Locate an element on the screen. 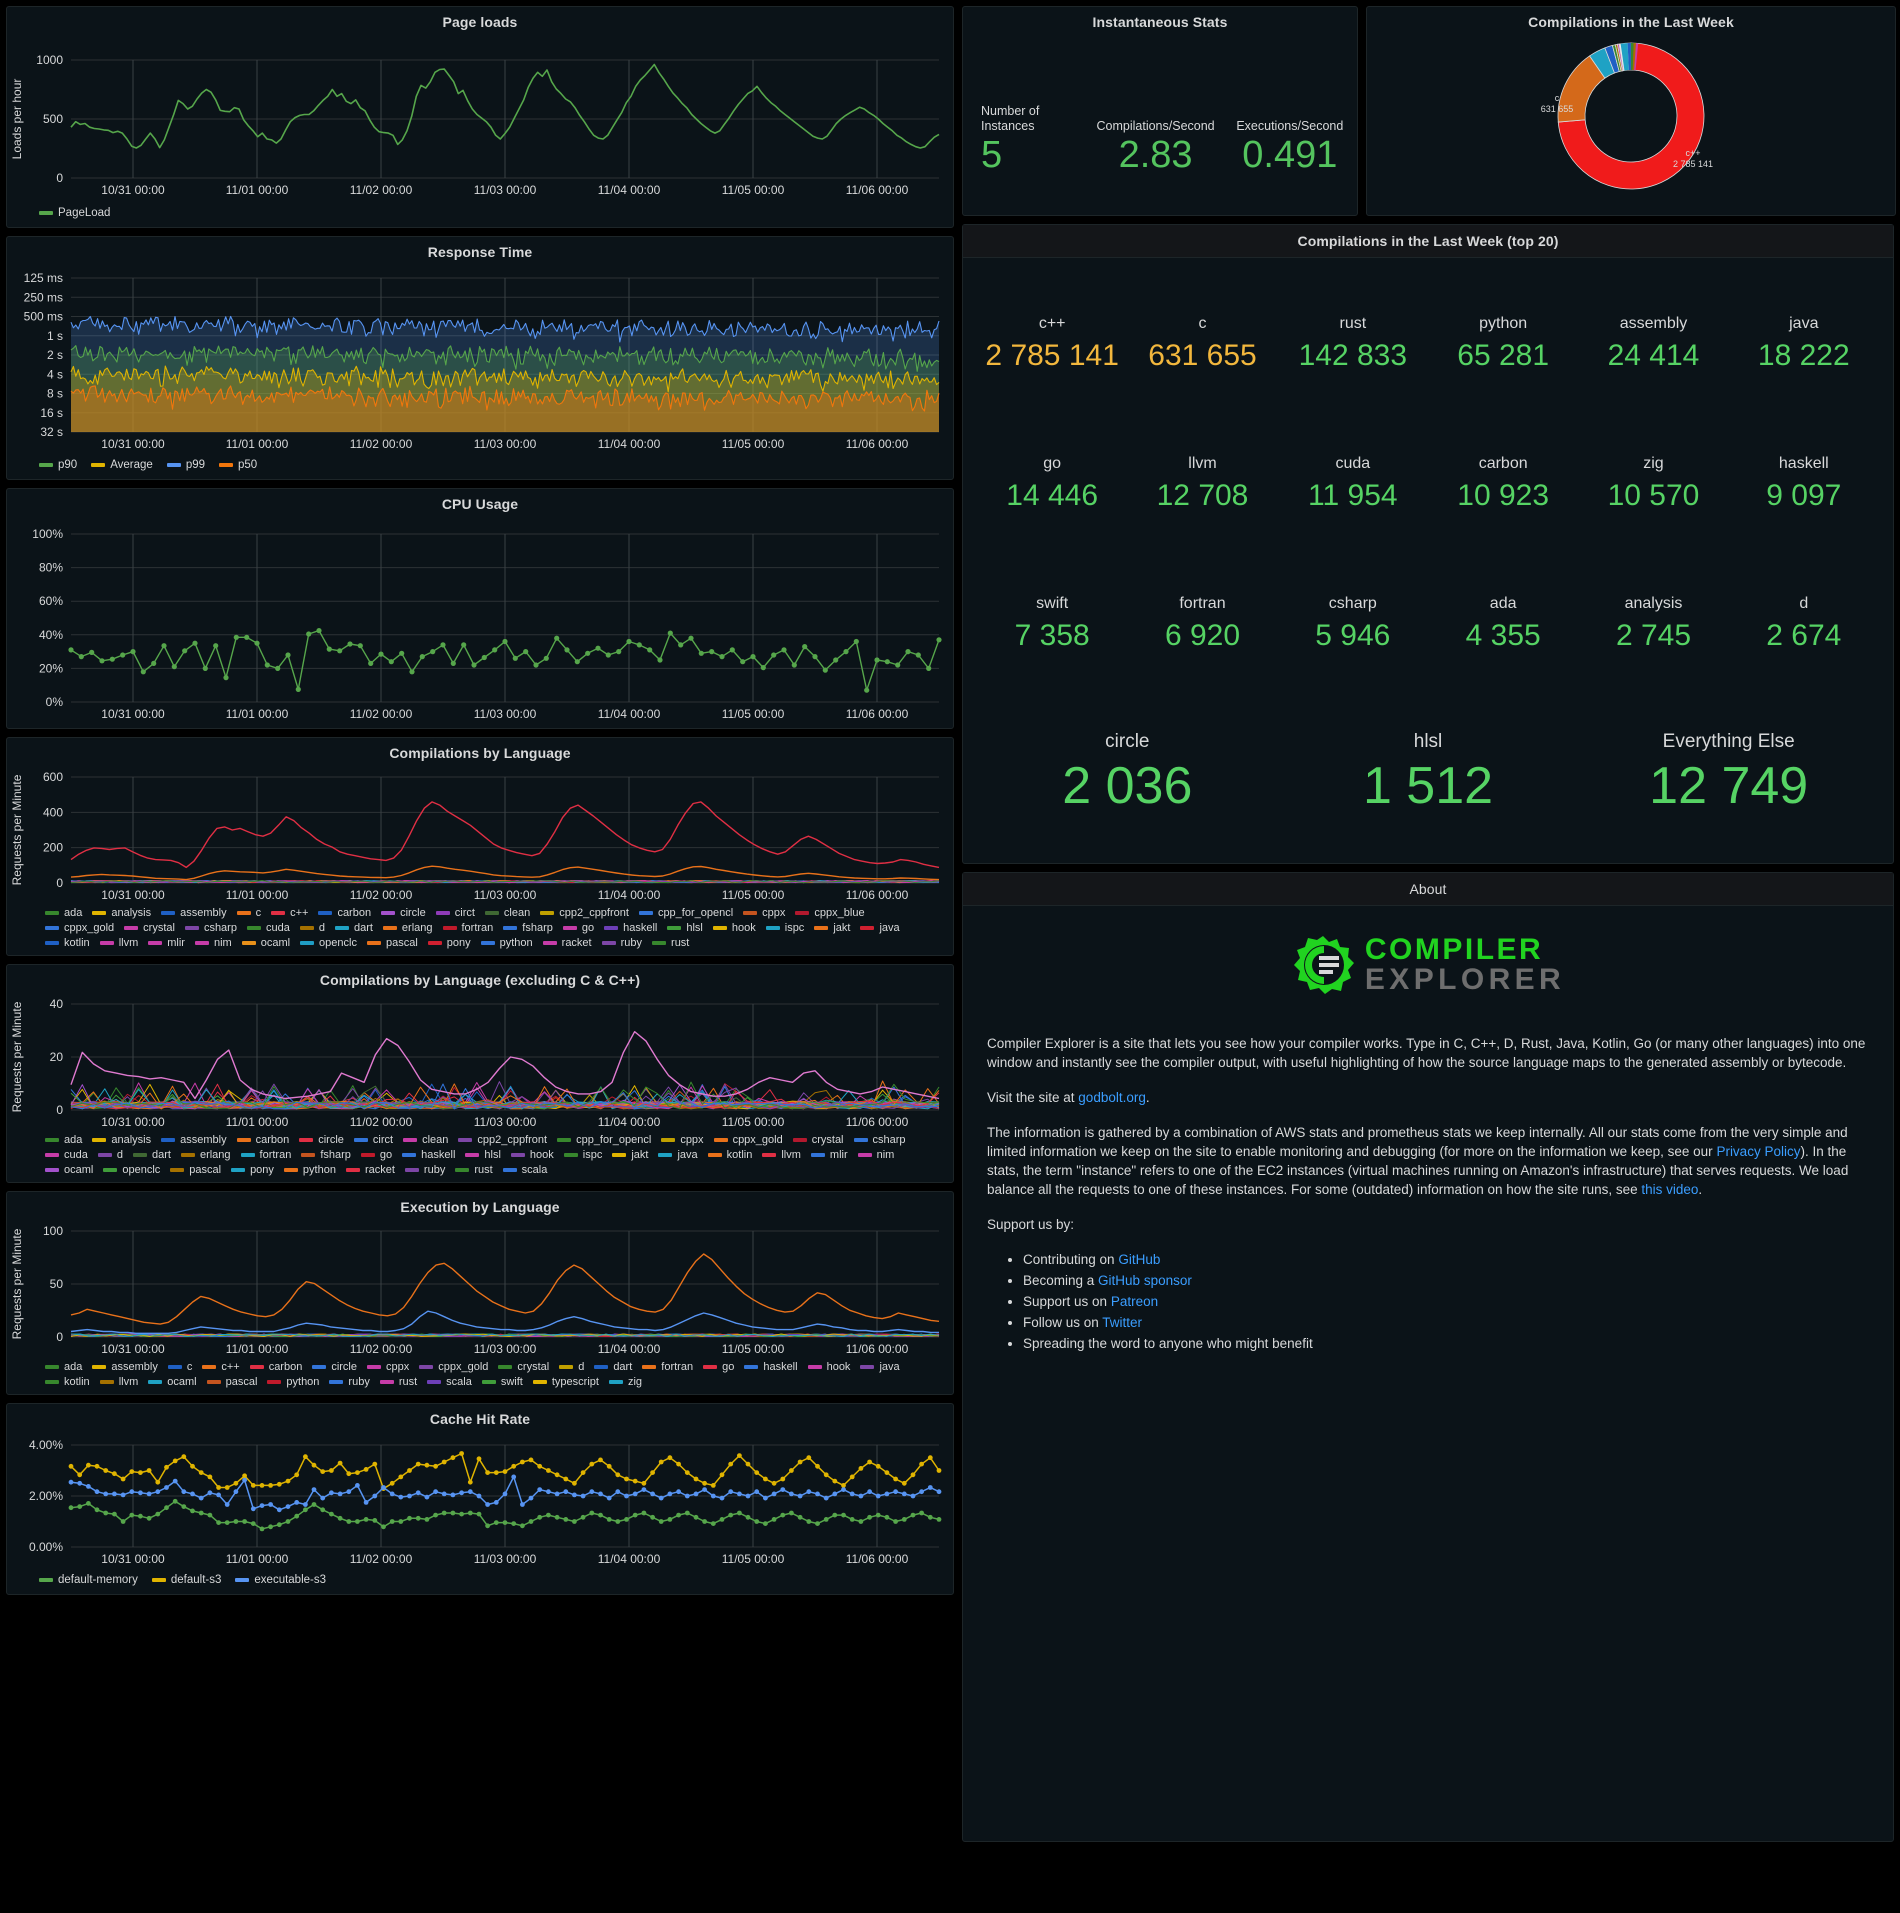 This screenshot has width=1900, height=1913. legend-item: zig is located at coordinates (625, 1382).